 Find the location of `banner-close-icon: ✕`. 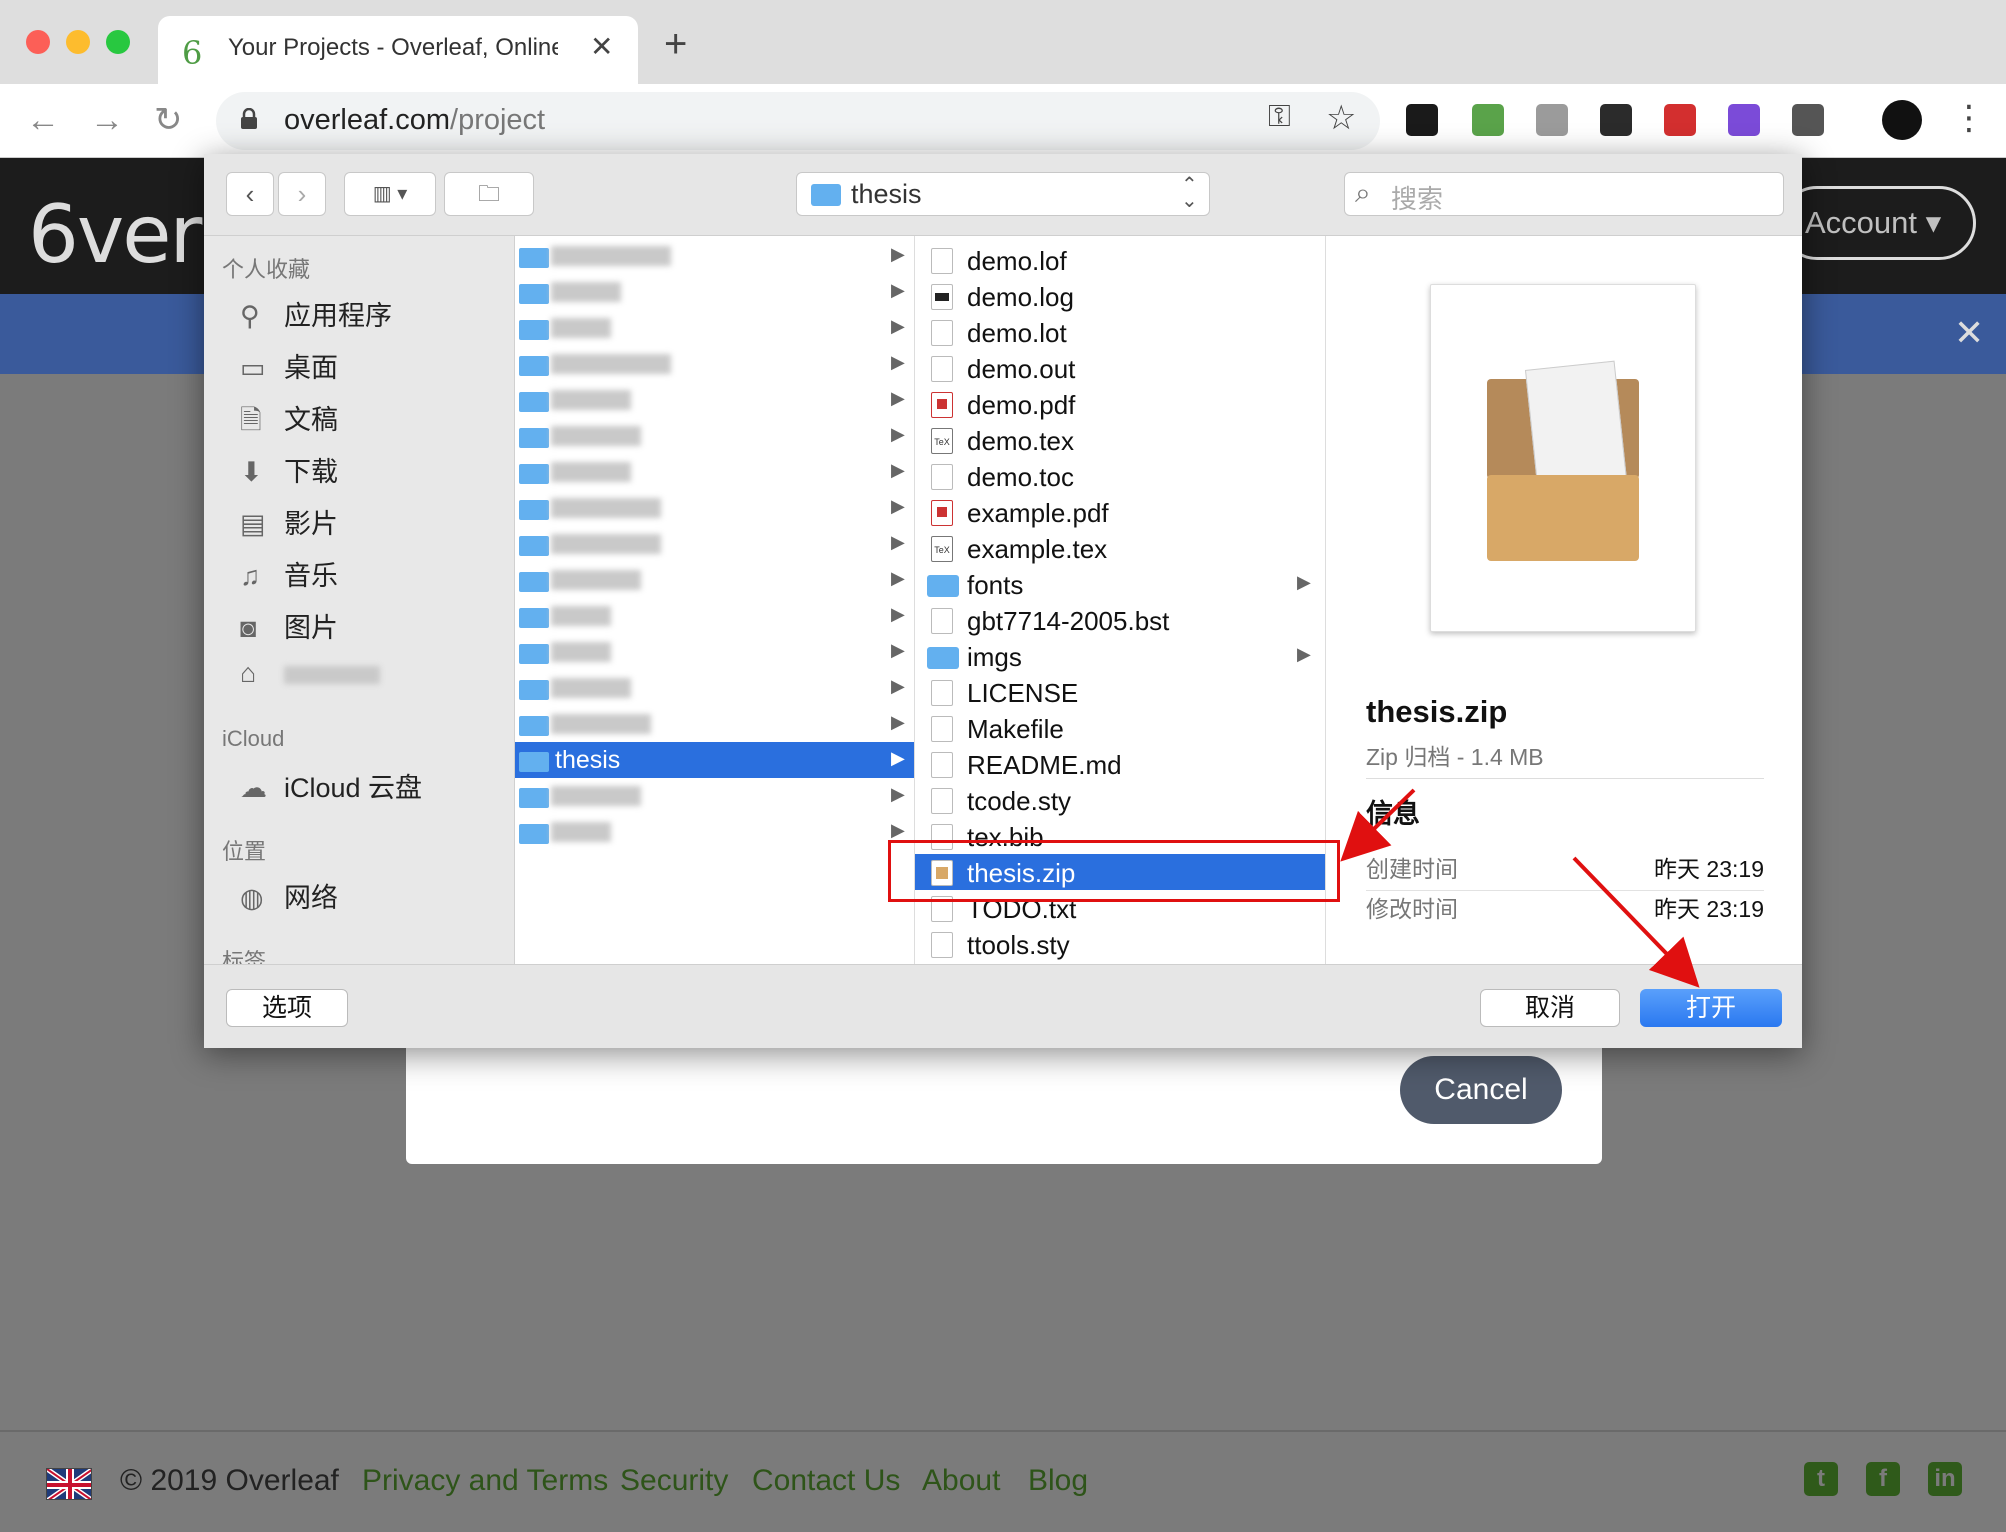

banner-close-icon: ✕ is located at coordinates (1969, 333).